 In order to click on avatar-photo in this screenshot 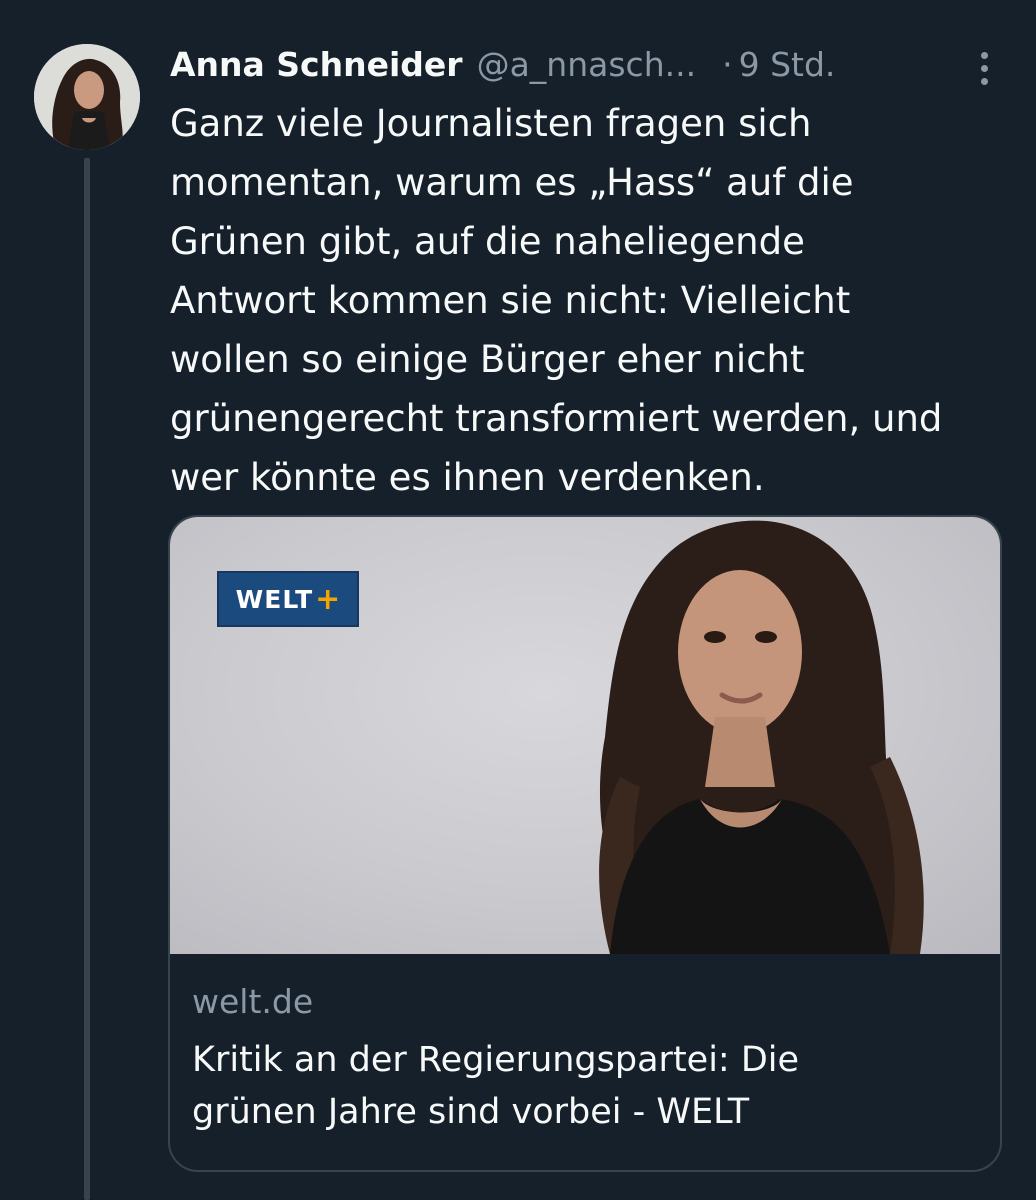, I will do `click(87, 97)`.